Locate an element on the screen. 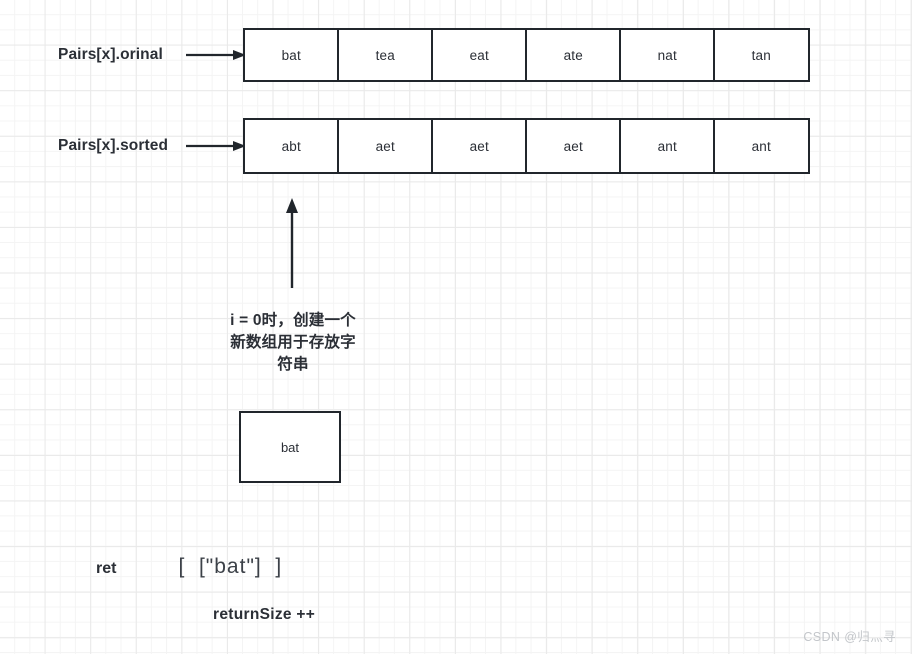 The height and width of the screenshot is (654, 912). array-cell: nat is located at coordinates (667, 55).